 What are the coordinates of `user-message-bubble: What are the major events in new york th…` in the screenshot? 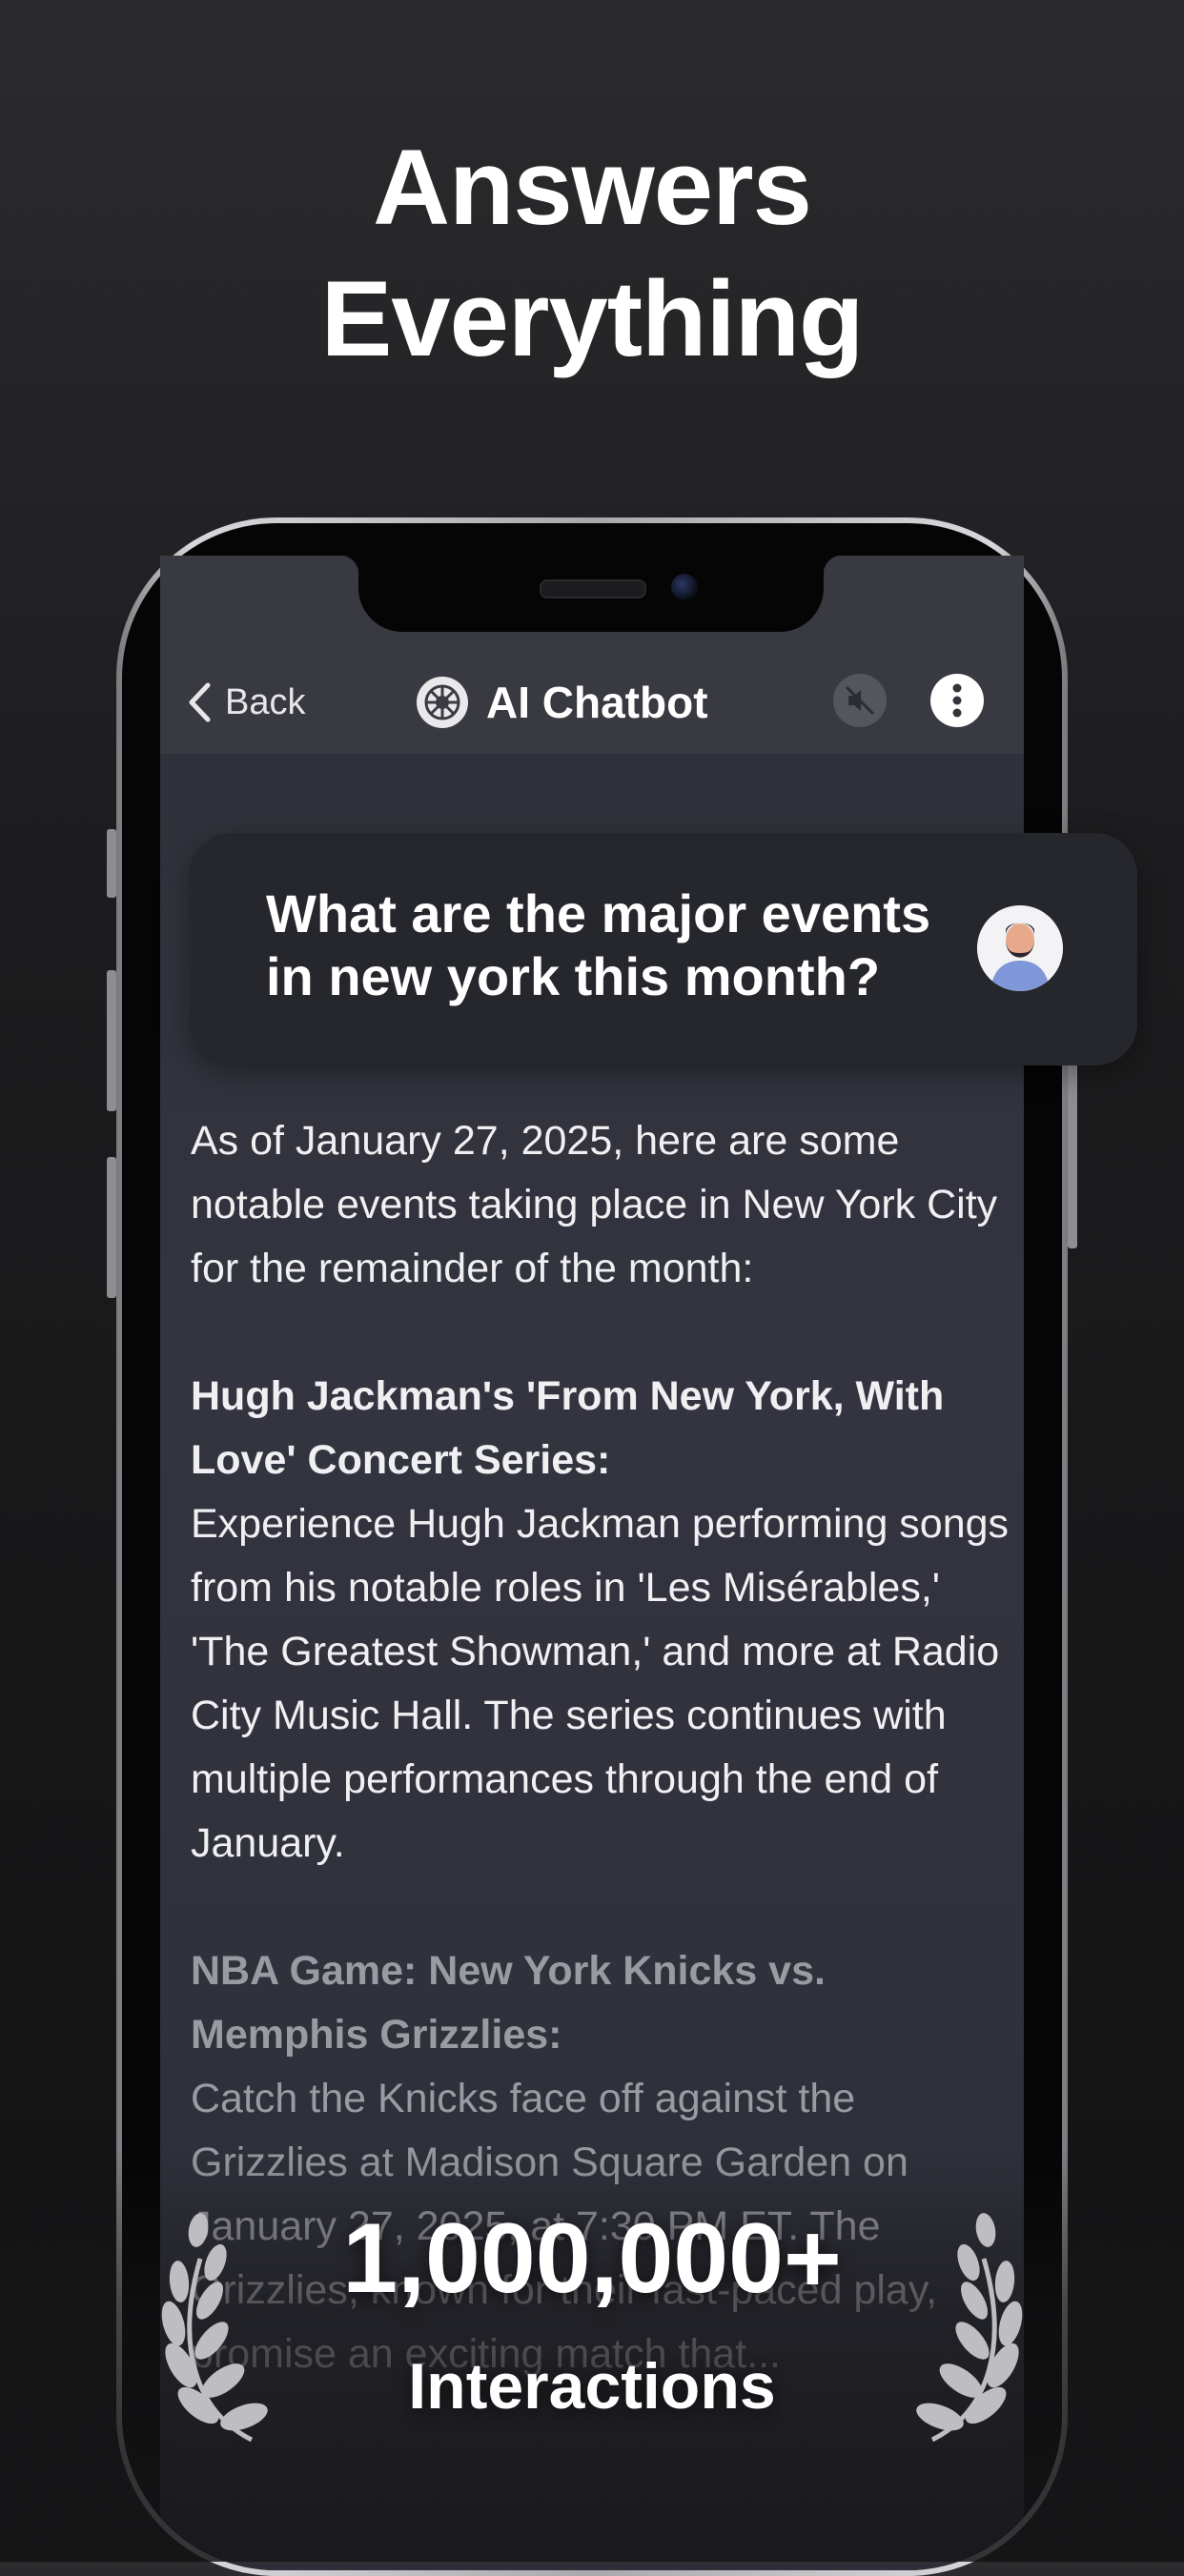 It's located at (663, 949).